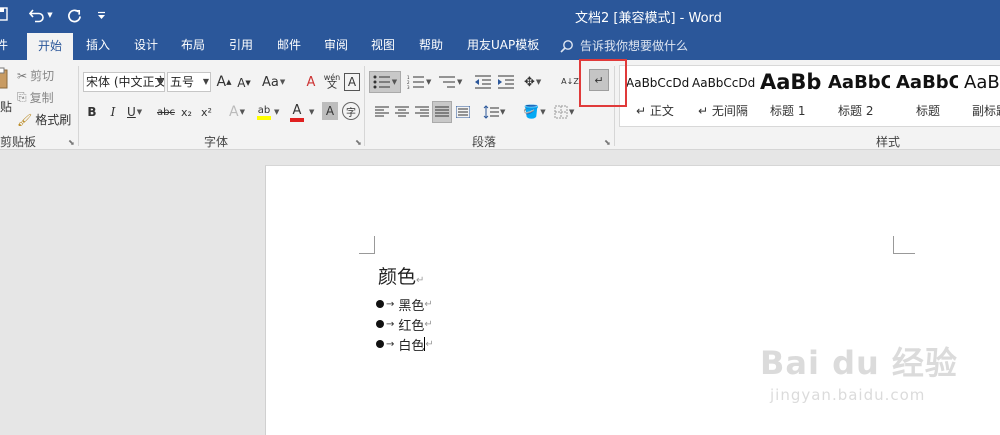  What do you see at coordinates (721, 96) in the screenshot?
I see `style-no-spacing: AaBbCcDd ↵ 无间隔` at bounding box center [721, 96].